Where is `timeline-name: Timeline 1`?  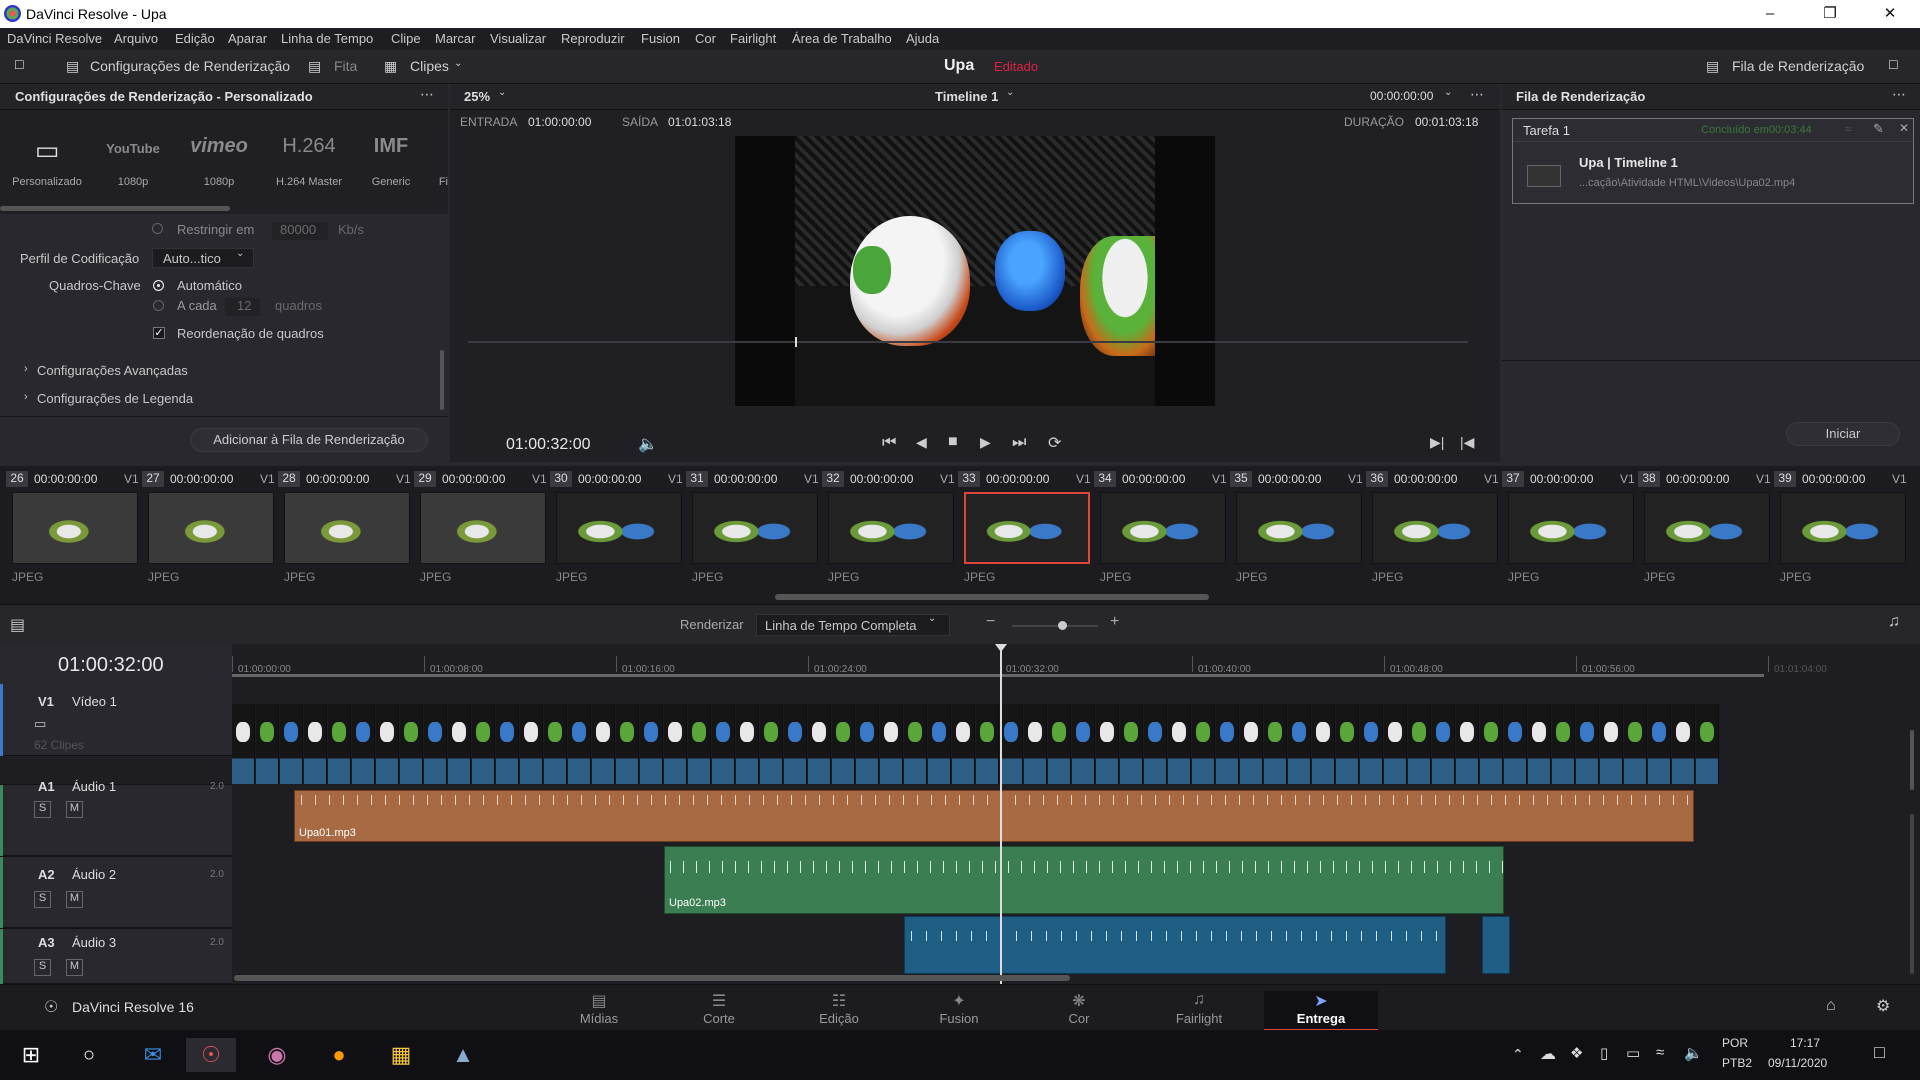 timeline-name: Timeline 1 is located at coordinates (966, 96).